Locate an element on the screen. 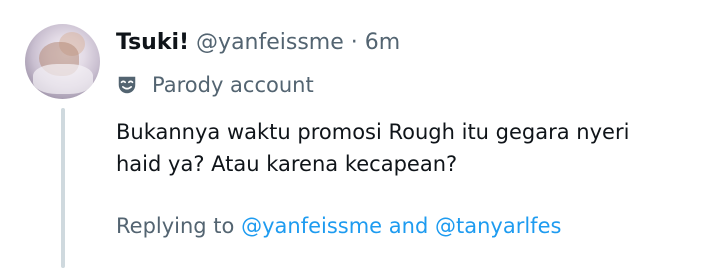  thread-line is located at coordinates (63, 188).